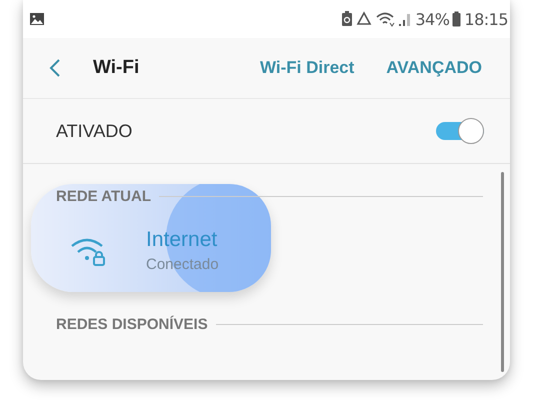 This screenshot has width=538, height=404. What do you see at coordinates (405, 19) in the screenshot?
I see `signal-icon` at bounding box center [405, 19].